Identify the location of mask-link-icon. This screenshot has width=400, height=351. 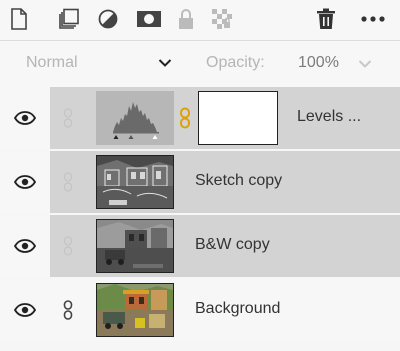
(185, 118).